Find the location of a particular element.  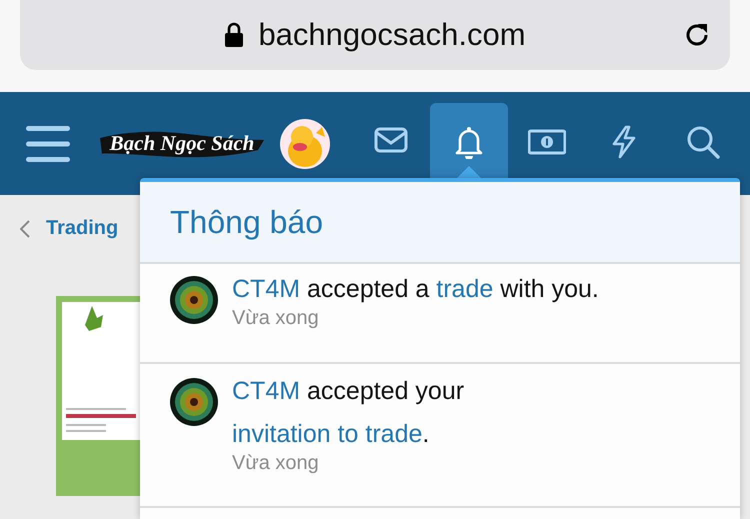

panel-title: Thông báo is located at coordinates (247, 222).